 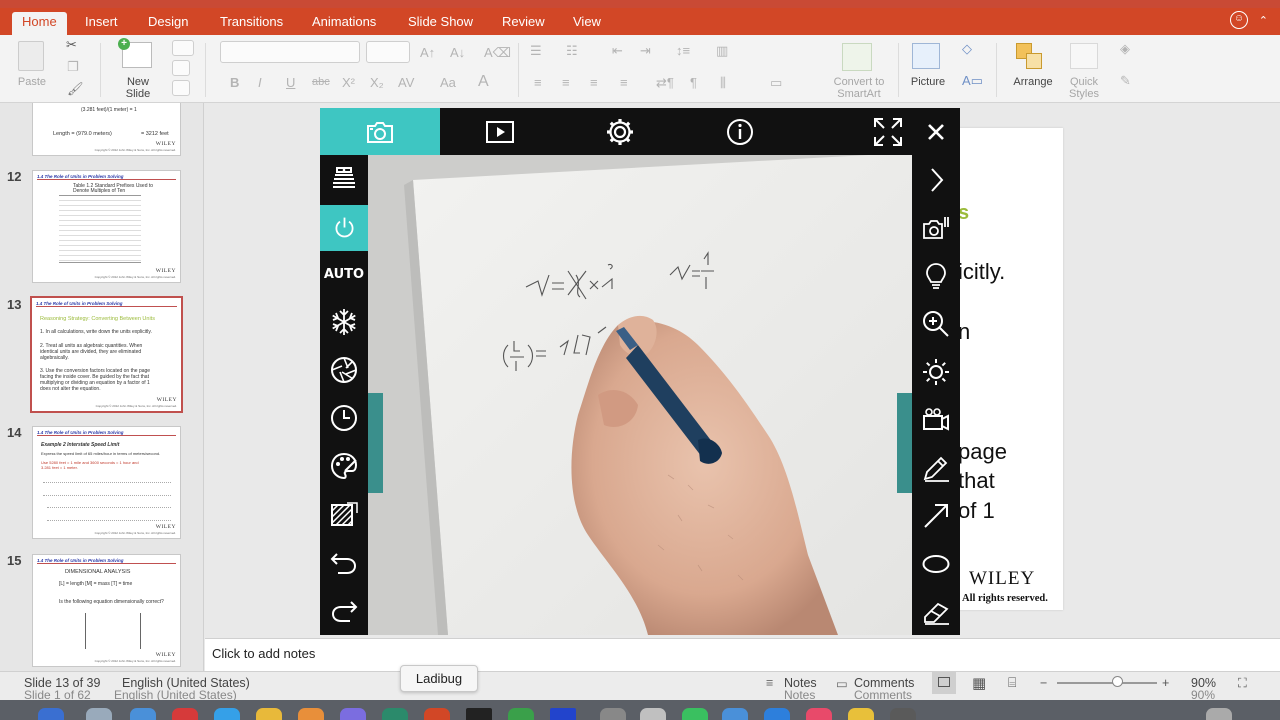 What do you see at coordinates (1043, 683) in the screenshot?
I see `zoom-out-button: −` at bounding box center [1043, 683].